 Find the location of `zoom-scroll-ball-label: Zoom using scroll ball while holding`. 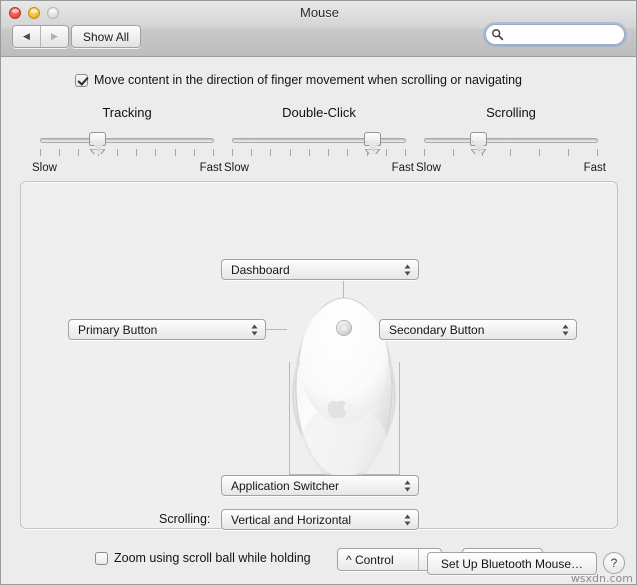

zoom-scroll-ball-label: Zoom using scroll ball while holding is located at coordinates (212, 558).